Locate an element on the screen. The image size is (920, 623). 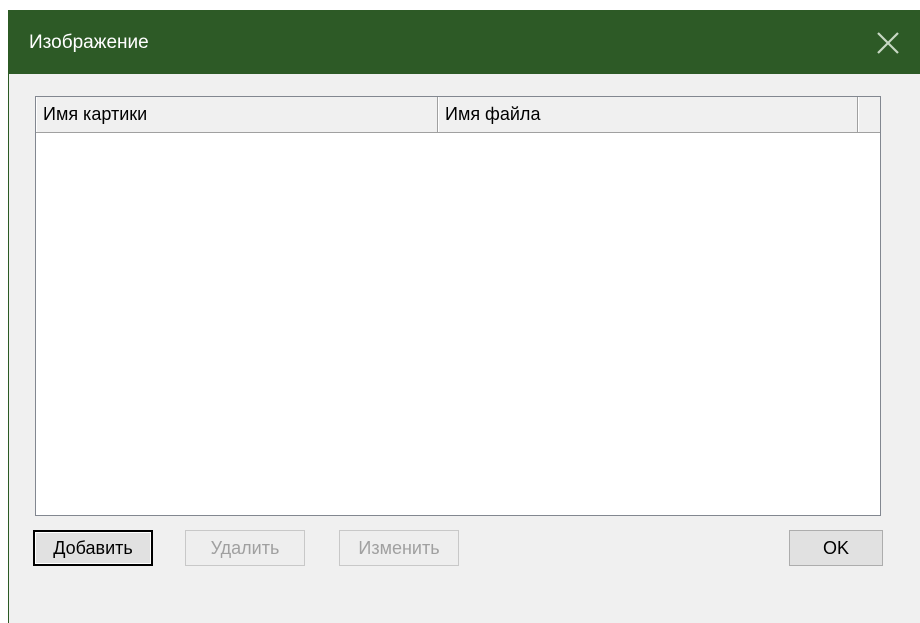
title-bar: Изображение is located at coordinates (464, 42).